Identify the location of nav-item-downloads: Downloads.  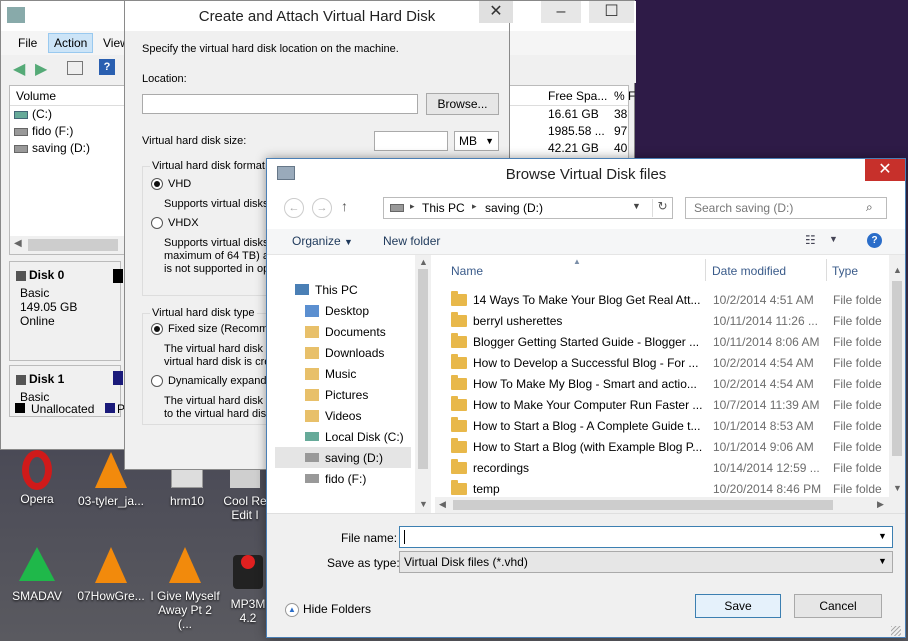
(368, 352).